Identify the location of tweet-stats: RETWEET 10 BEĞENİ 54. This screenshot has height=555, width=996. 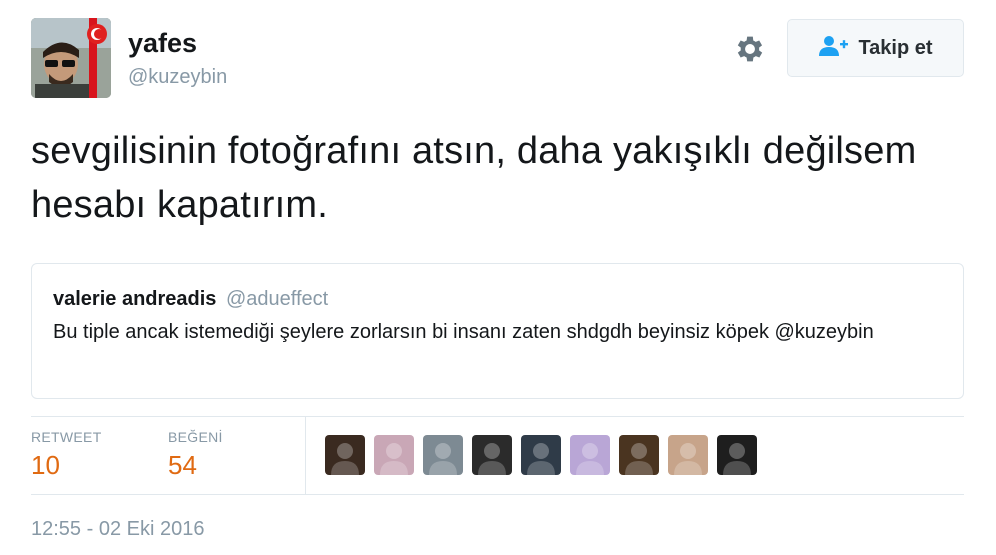
(497, 455).